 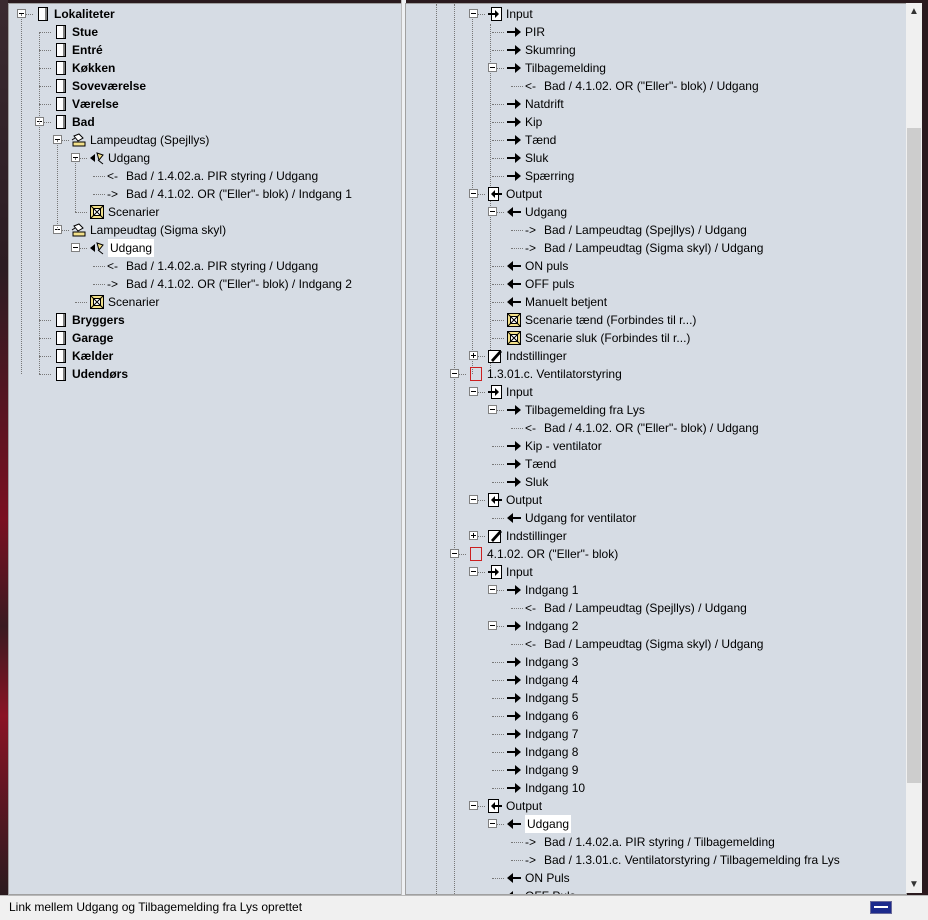 I want to click on right-node-label: Kip - ventilator, so click(x=563, y=446).